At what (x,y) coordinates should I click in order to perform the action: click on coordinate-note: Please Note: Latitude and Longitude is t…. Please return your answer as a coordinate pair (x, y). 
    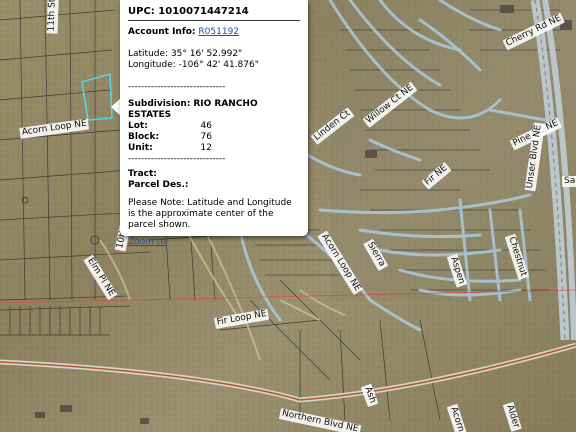
    Looking at the image, I should click on (210, 214).